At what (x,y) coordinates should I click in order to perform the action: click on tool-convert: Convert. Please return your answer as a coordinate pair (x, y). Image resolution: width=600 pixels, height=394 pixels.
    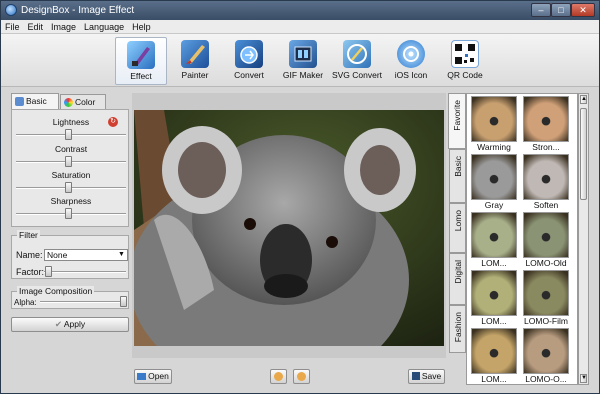
    Looking at the image, I should click on (249, 61).